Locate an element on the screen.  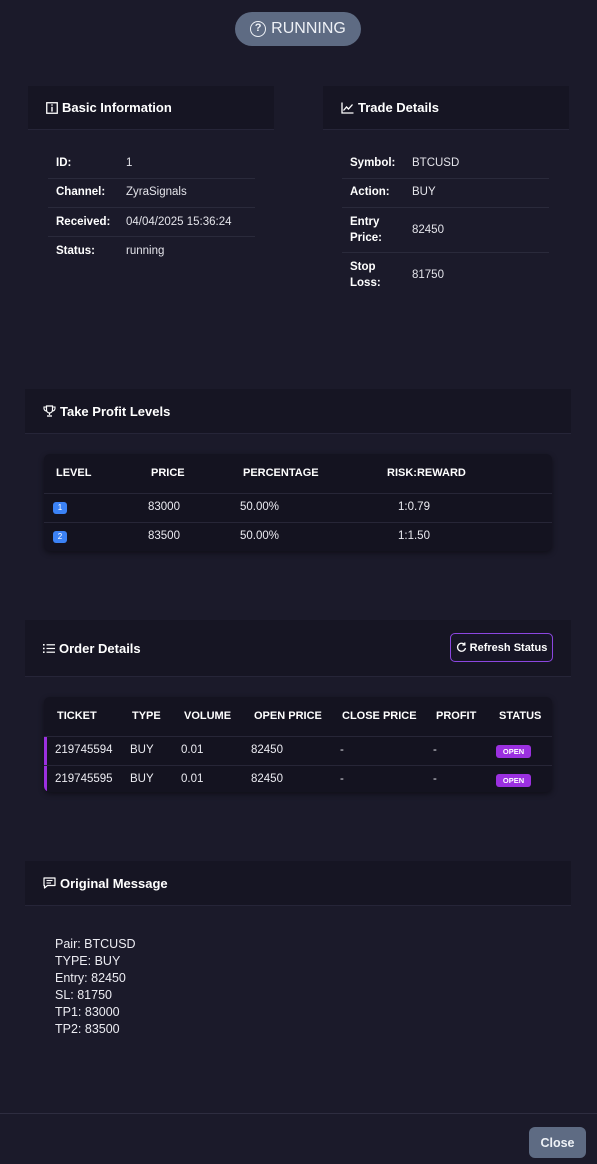
refresh-status-button: Refresh Status is located at coordinates (501, 647).